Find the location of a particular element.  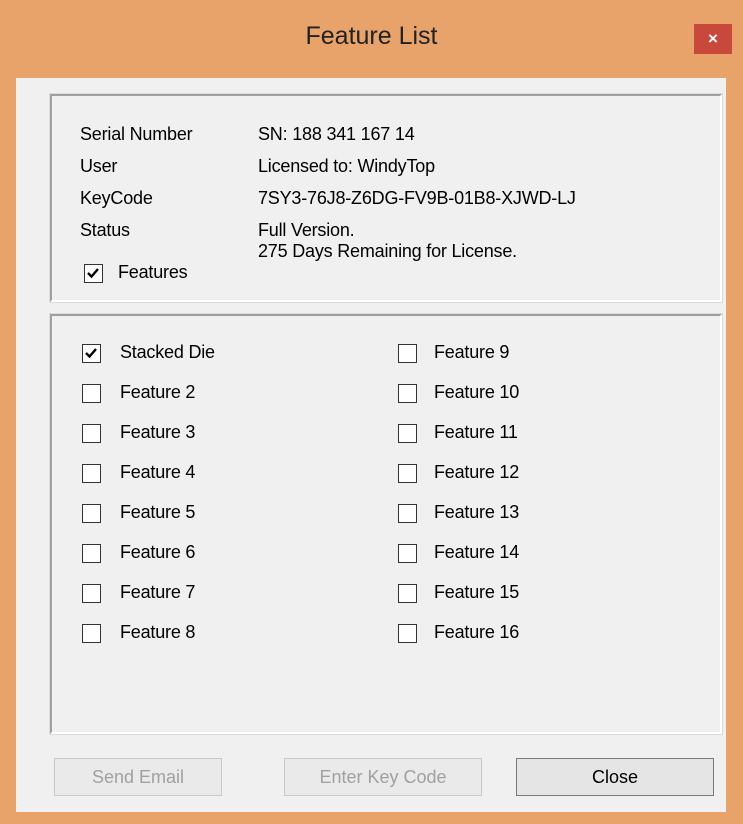

features-toggle-label: Features is located at coordinates (153, 272).